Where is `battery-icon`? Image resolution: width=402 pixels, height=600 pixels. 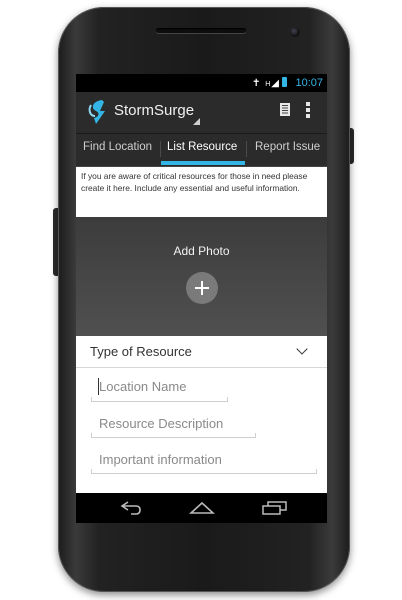
battery-icon is located at coordinates (284, 82).